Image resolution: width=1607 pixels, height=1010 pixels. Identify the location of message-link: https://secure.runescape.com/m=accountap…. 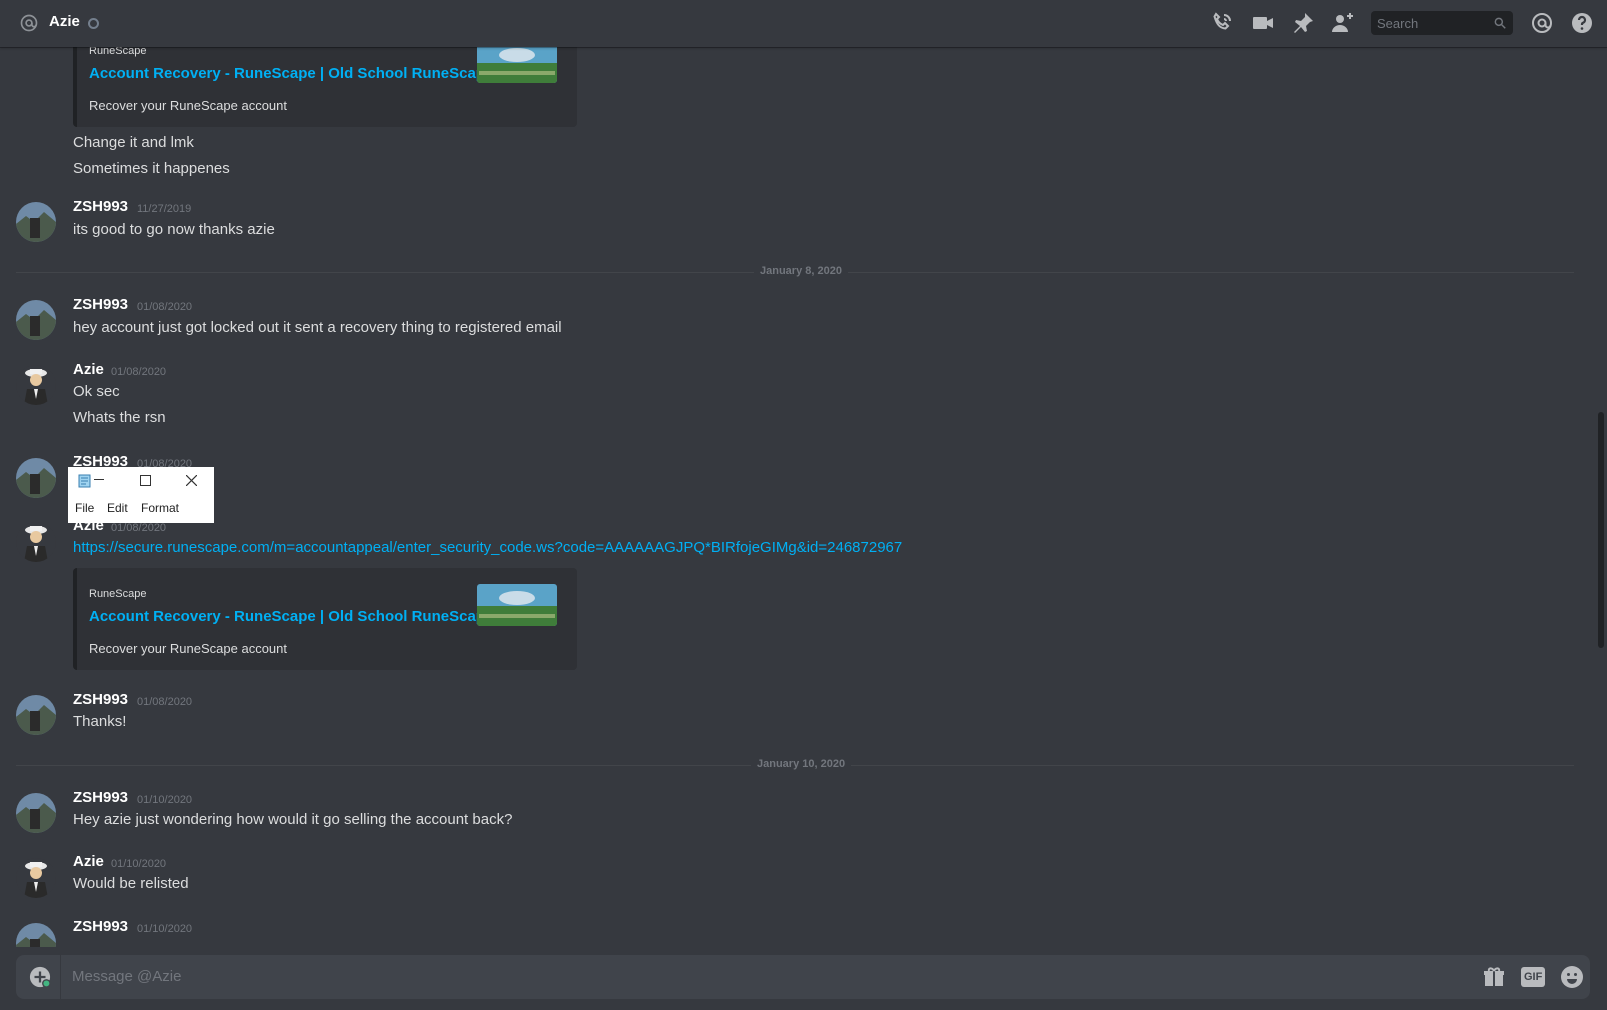
(487, 547).